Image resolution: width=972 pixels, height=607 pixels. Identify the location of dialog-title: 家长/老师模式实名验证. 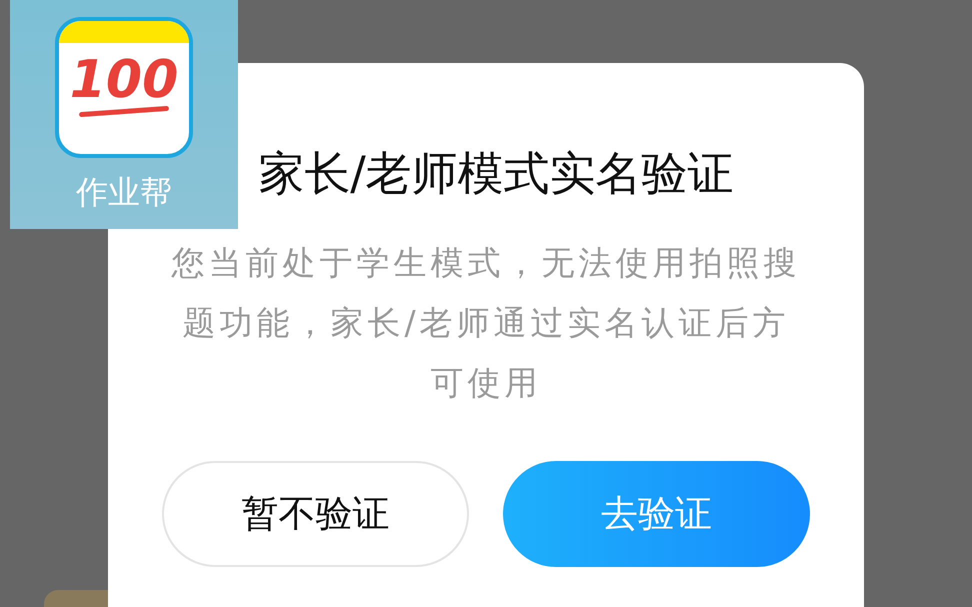
(495, 173).